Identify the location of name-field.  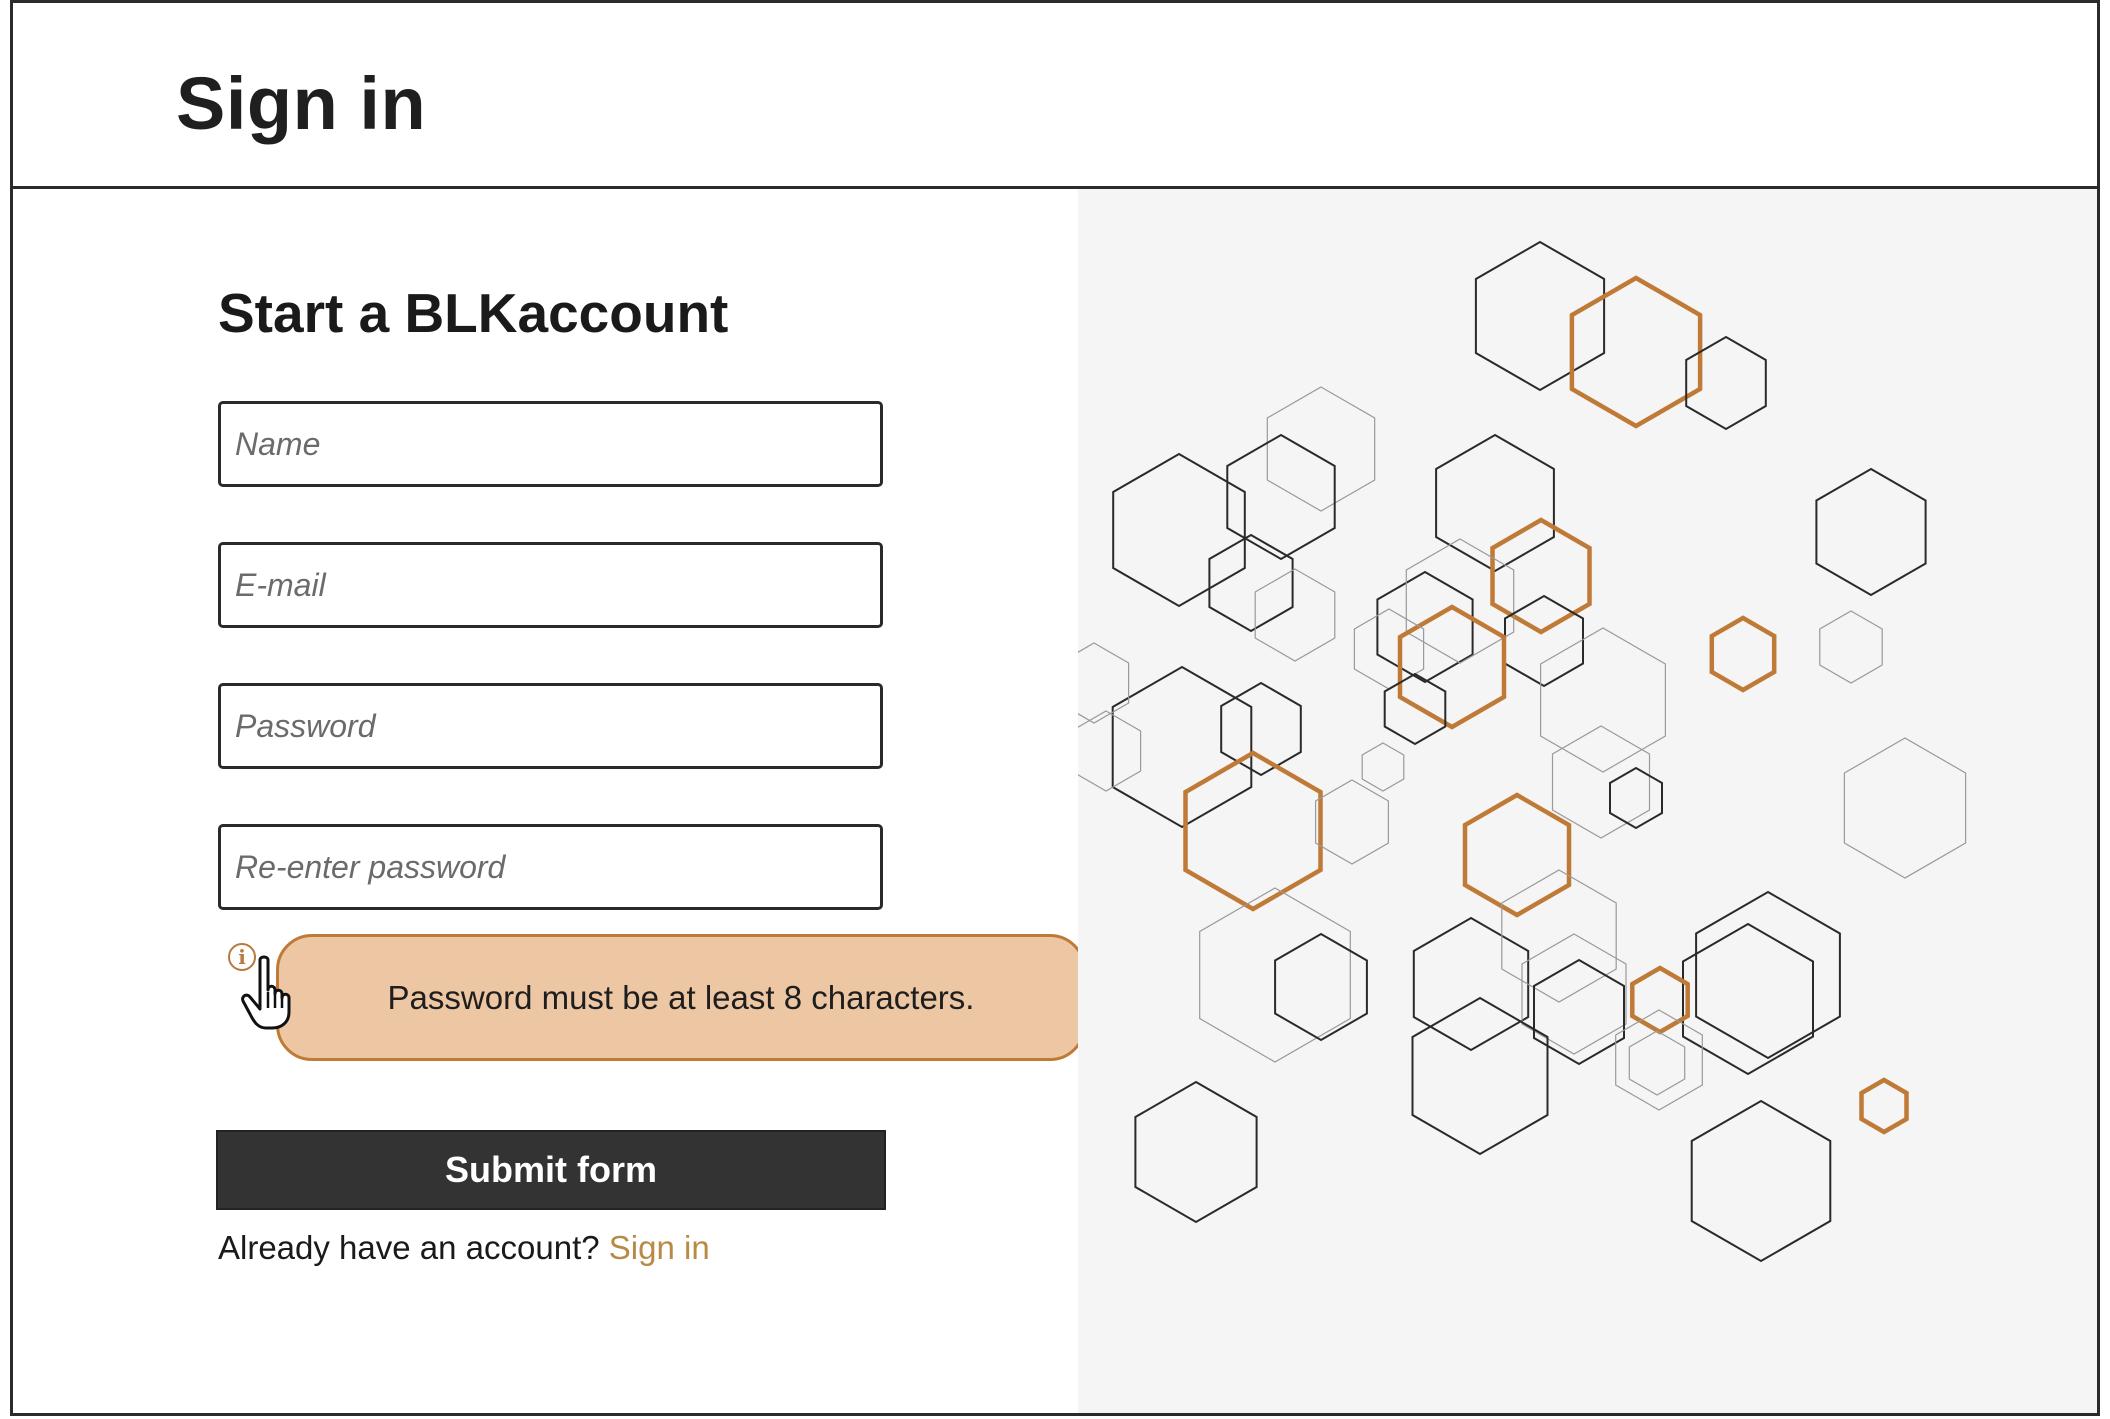
(550, 444).